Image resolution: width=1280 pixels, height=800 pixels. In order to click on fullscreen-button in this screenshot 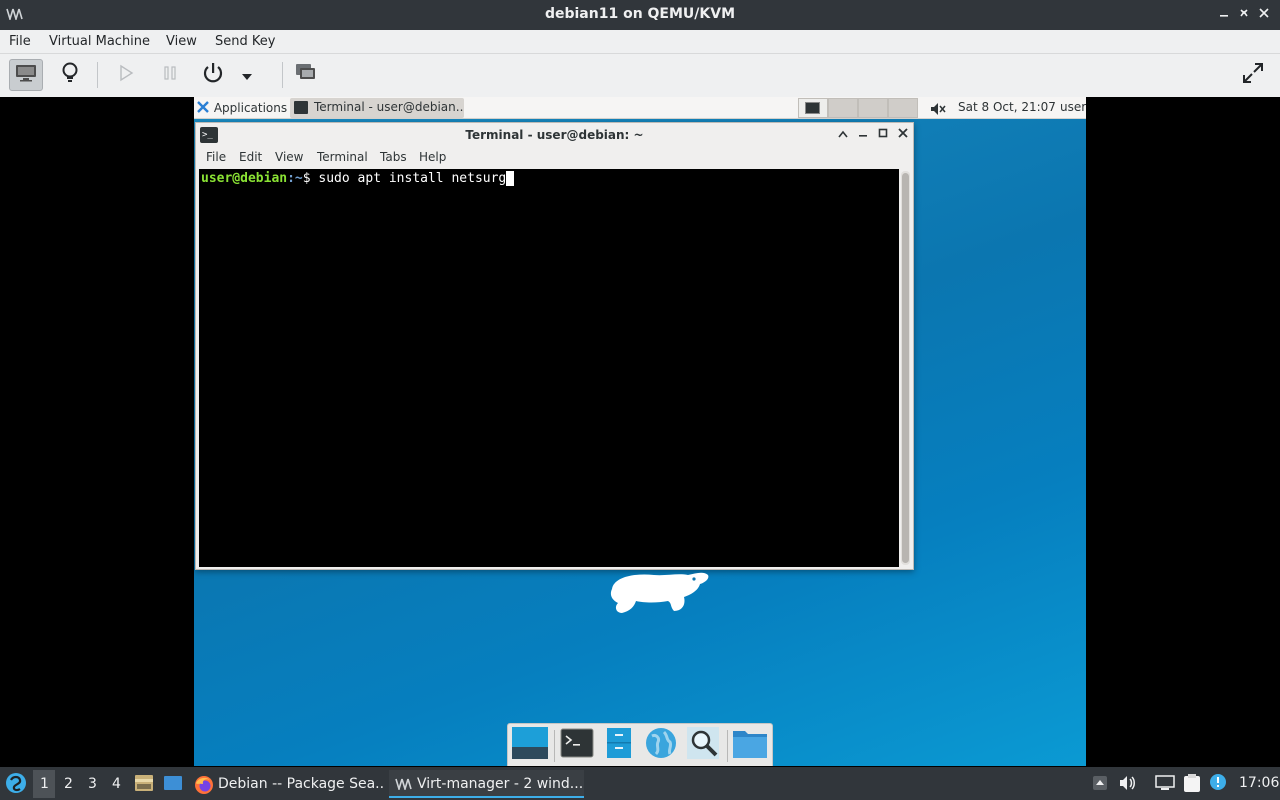, I will do `click(1253, 75)`.